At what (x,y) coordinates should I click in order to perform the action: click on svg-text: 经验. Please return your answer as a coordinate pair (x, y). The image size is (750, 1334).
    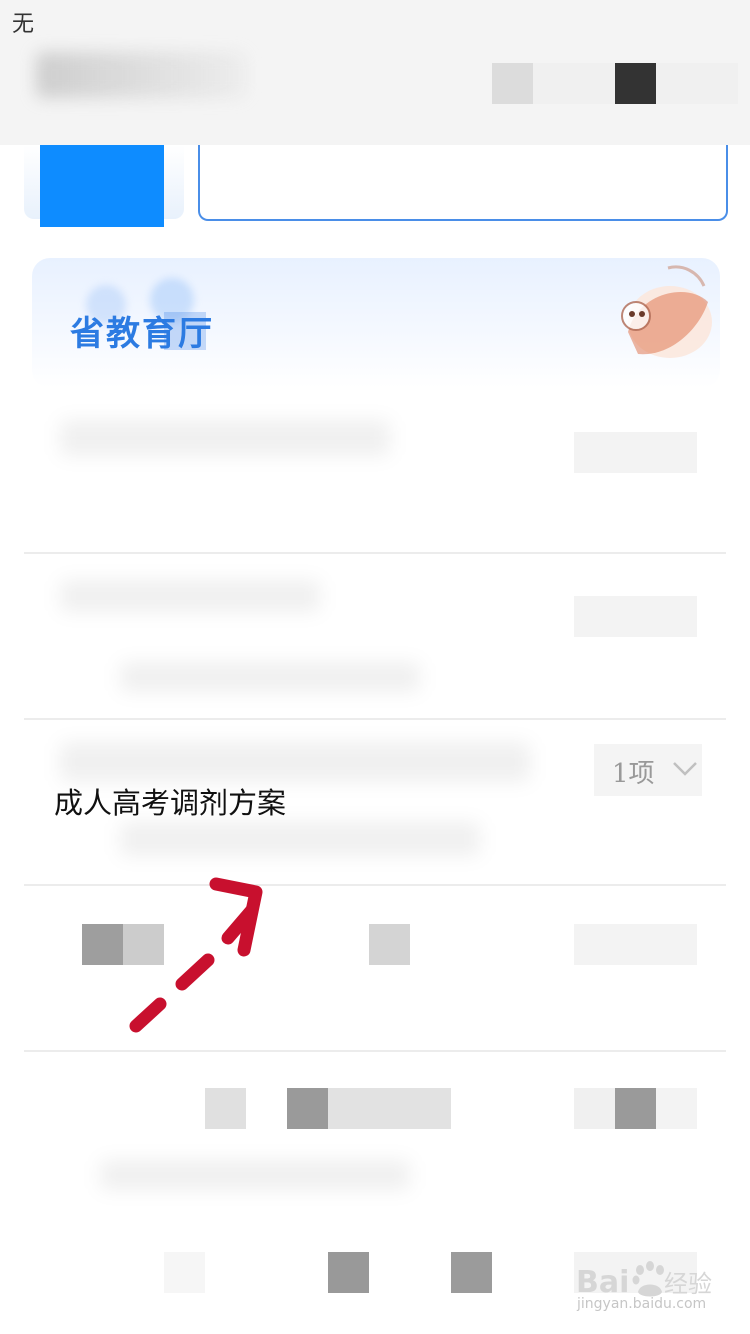
    Looking at the image, I should click on (688, 1284).